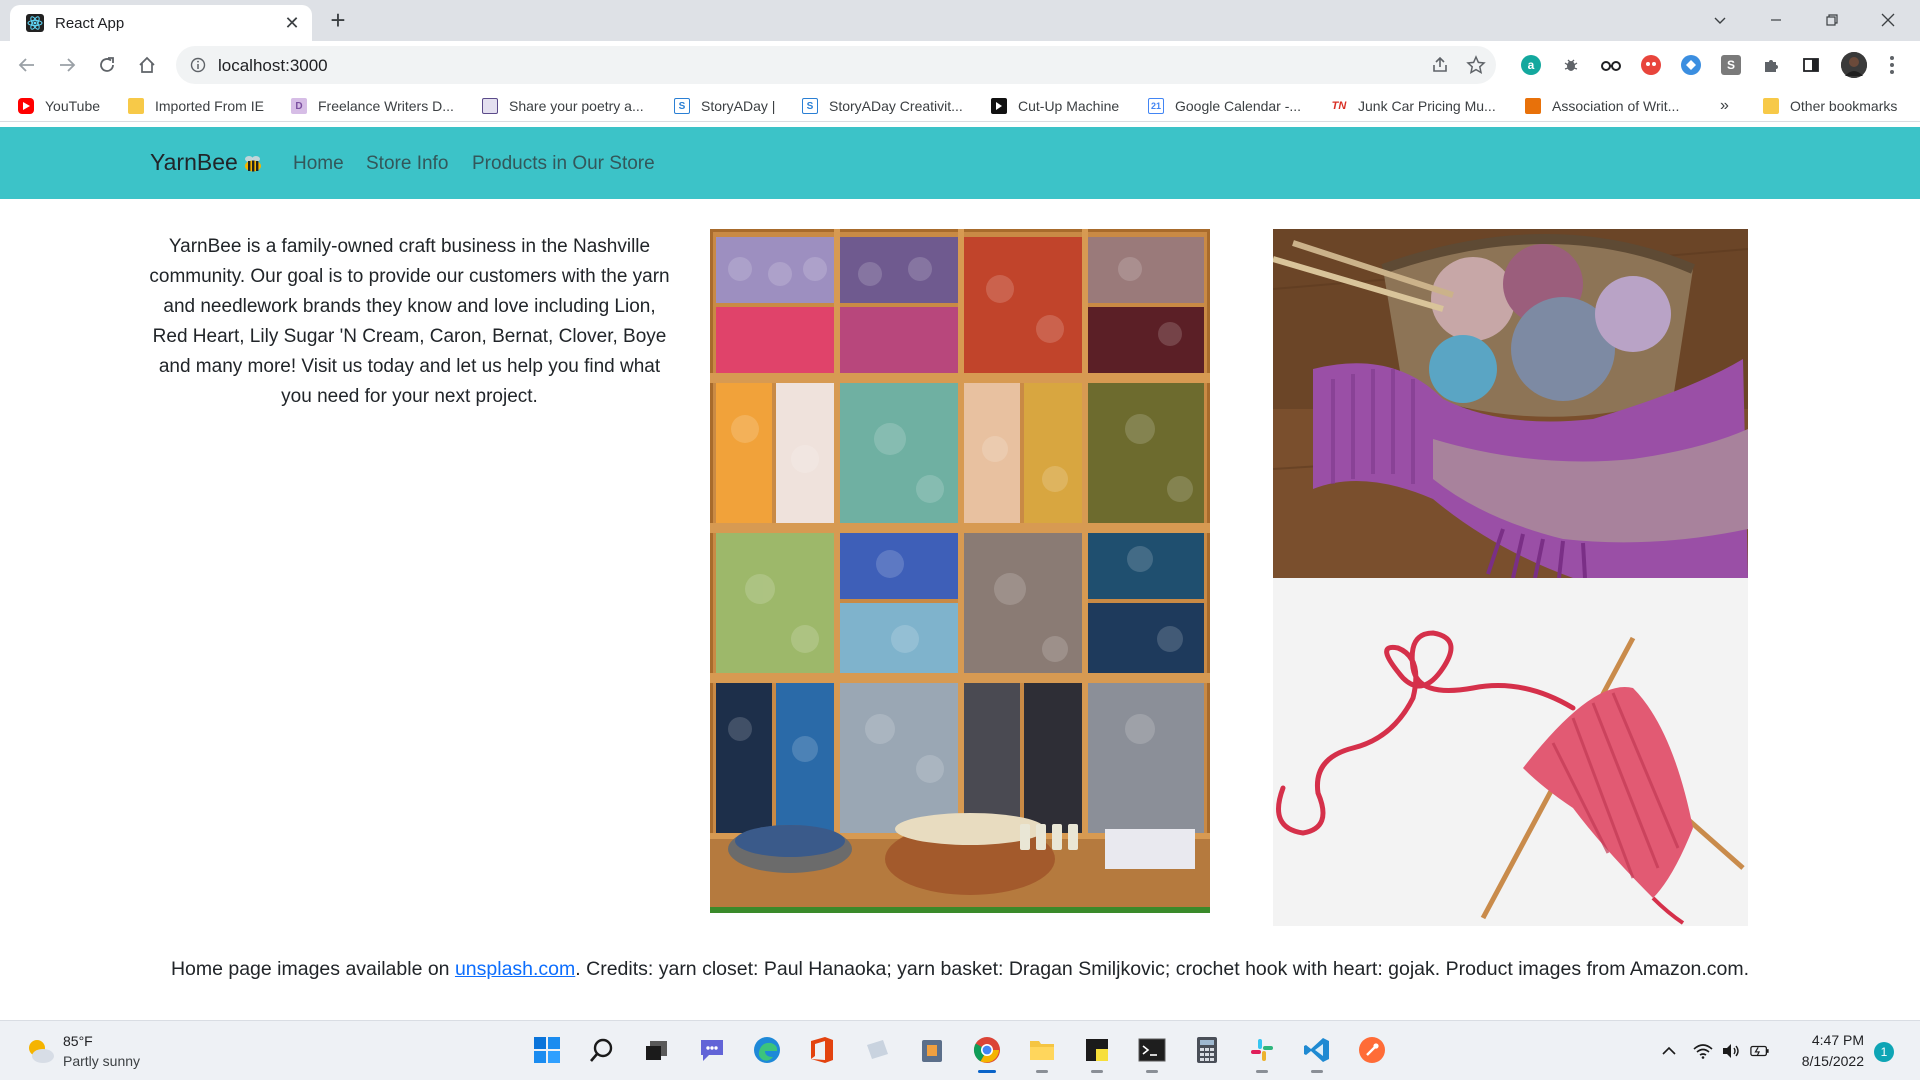 This screenshot has width=1920, height=1080. Describe the element at coordinates (999, 106) in the screenshot. I see `arrow-icon` at that location.